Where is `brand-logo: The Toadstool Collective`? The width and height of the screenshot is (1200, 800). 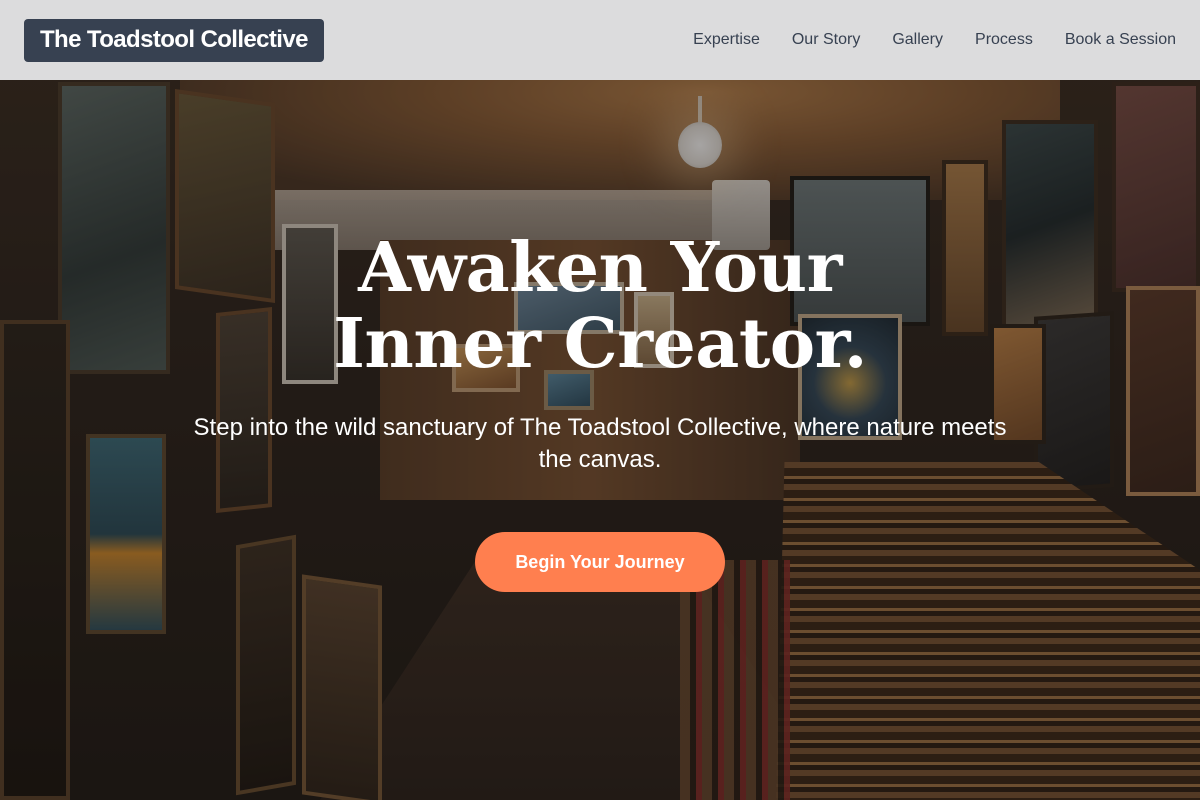
brand-logo: The Toadstool Collective is located at coordinates (174, 40).